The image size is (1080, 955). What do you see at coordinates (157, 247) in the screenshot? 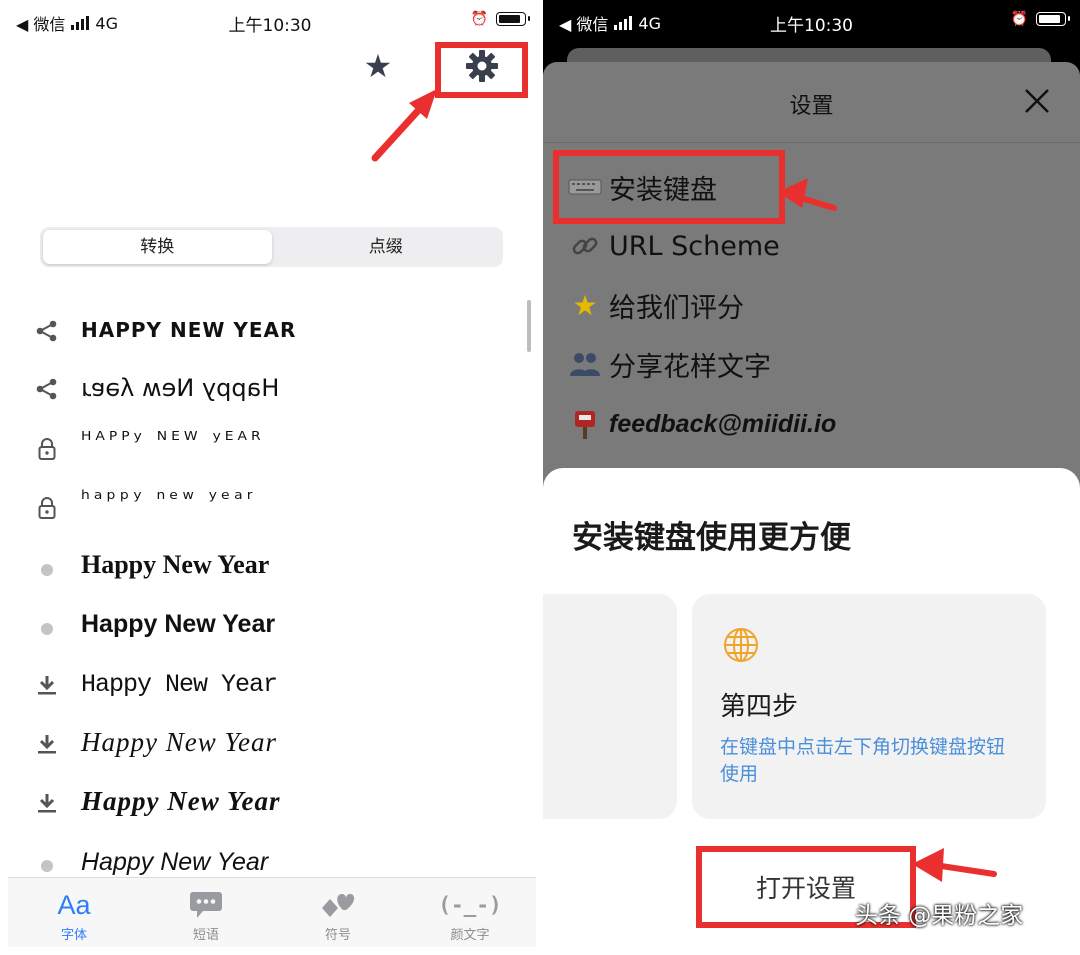
I see `segment-convert: 转换` at bounding box center [157, 247].